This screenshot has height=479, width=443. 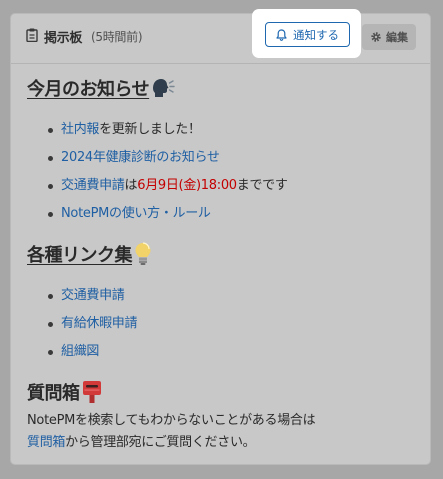 I want to click on link-notepm-rules: NotePMの使い方・ルール, so click(x=136, y=213).